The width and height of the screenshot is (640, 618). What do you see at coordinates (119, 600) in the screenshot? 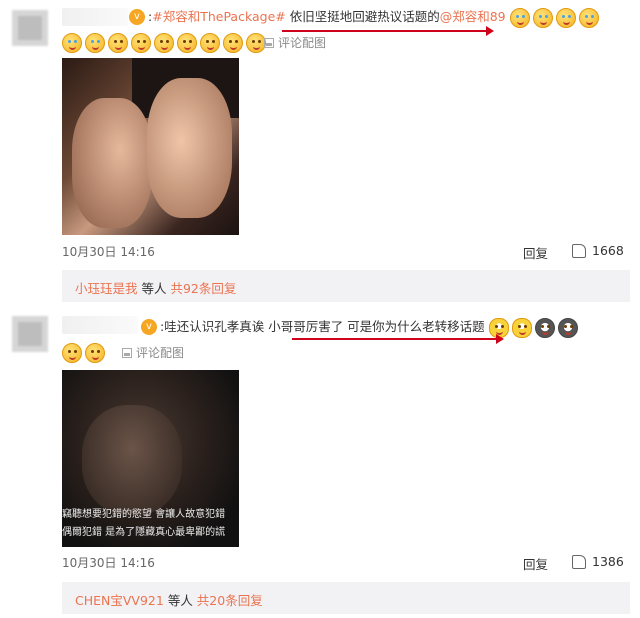
I see `reply-user-link: CHEN宝VV921` at bounding box center [119, 600].